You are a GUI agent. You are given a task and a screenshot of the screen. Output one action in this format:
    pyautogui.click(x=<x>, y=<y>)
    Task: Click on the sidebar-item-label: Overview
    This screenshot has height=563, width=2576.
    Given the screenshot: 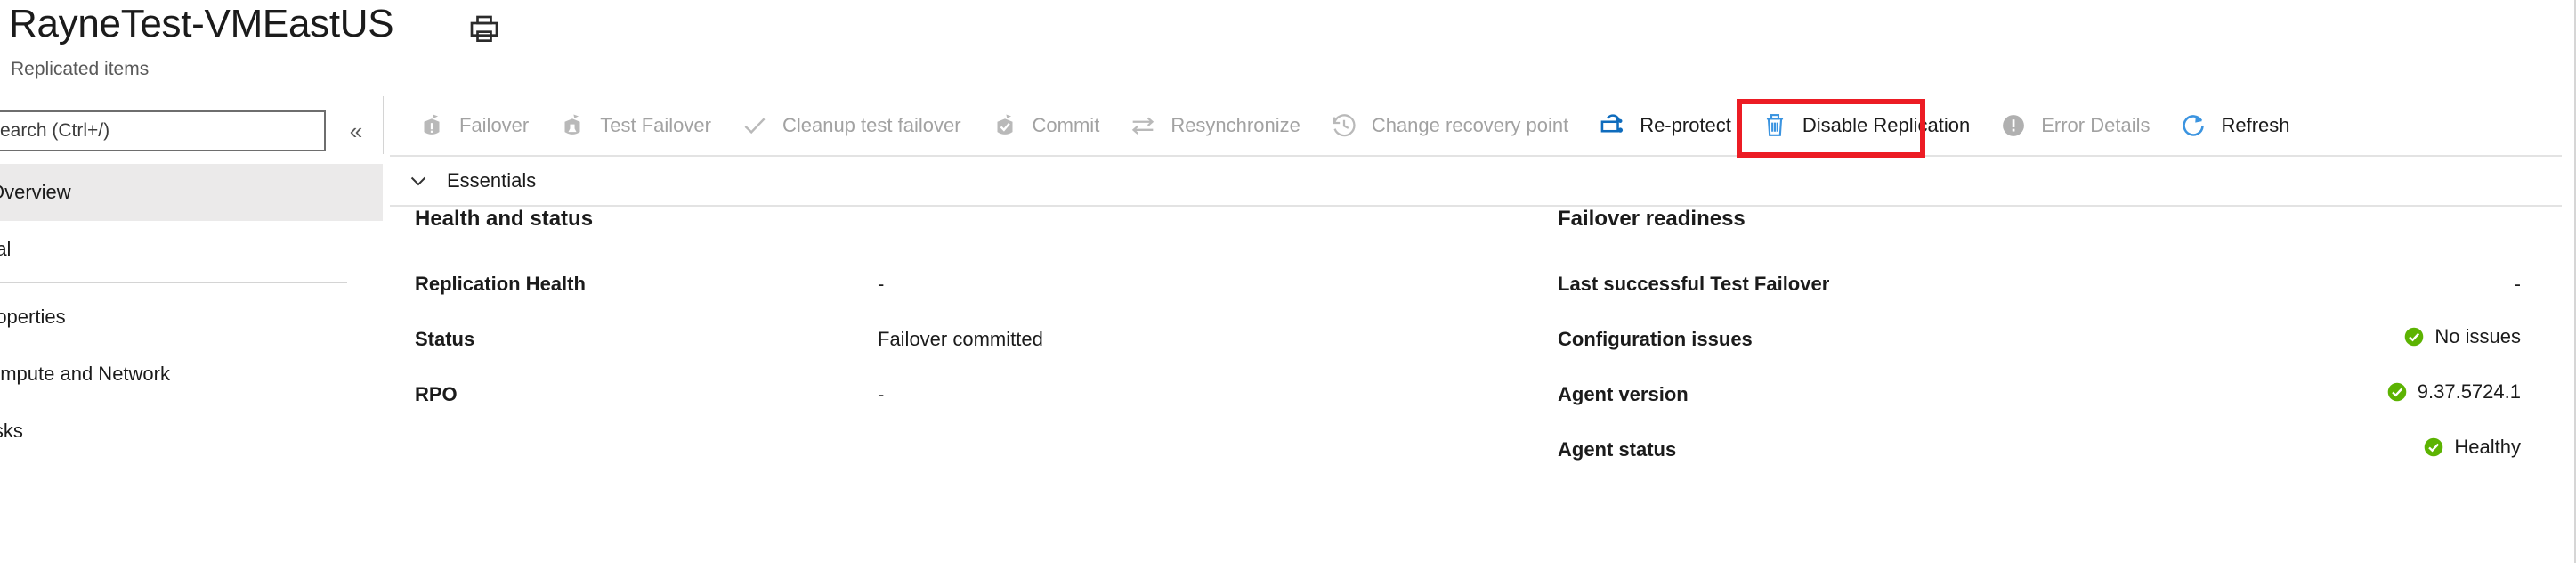 What is the action you would take?
    pyautogui.click(x=35, y=192)
    